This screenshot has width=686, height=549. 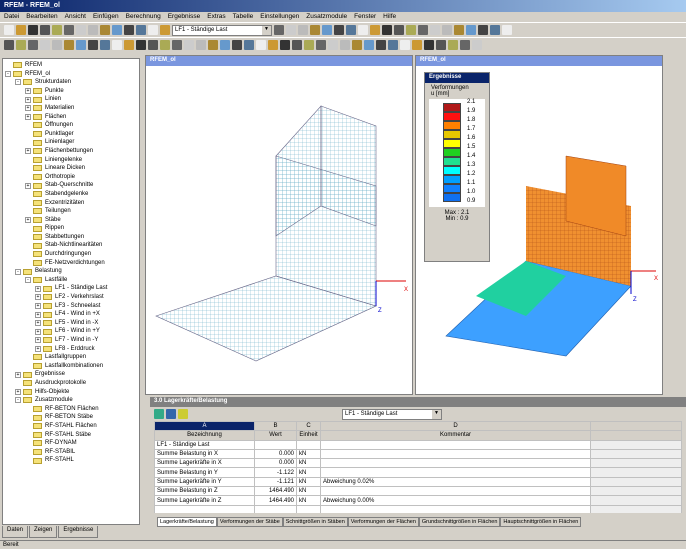 I want to click on tree-item: Lastfallgruppen, so click(x=71, y=357).